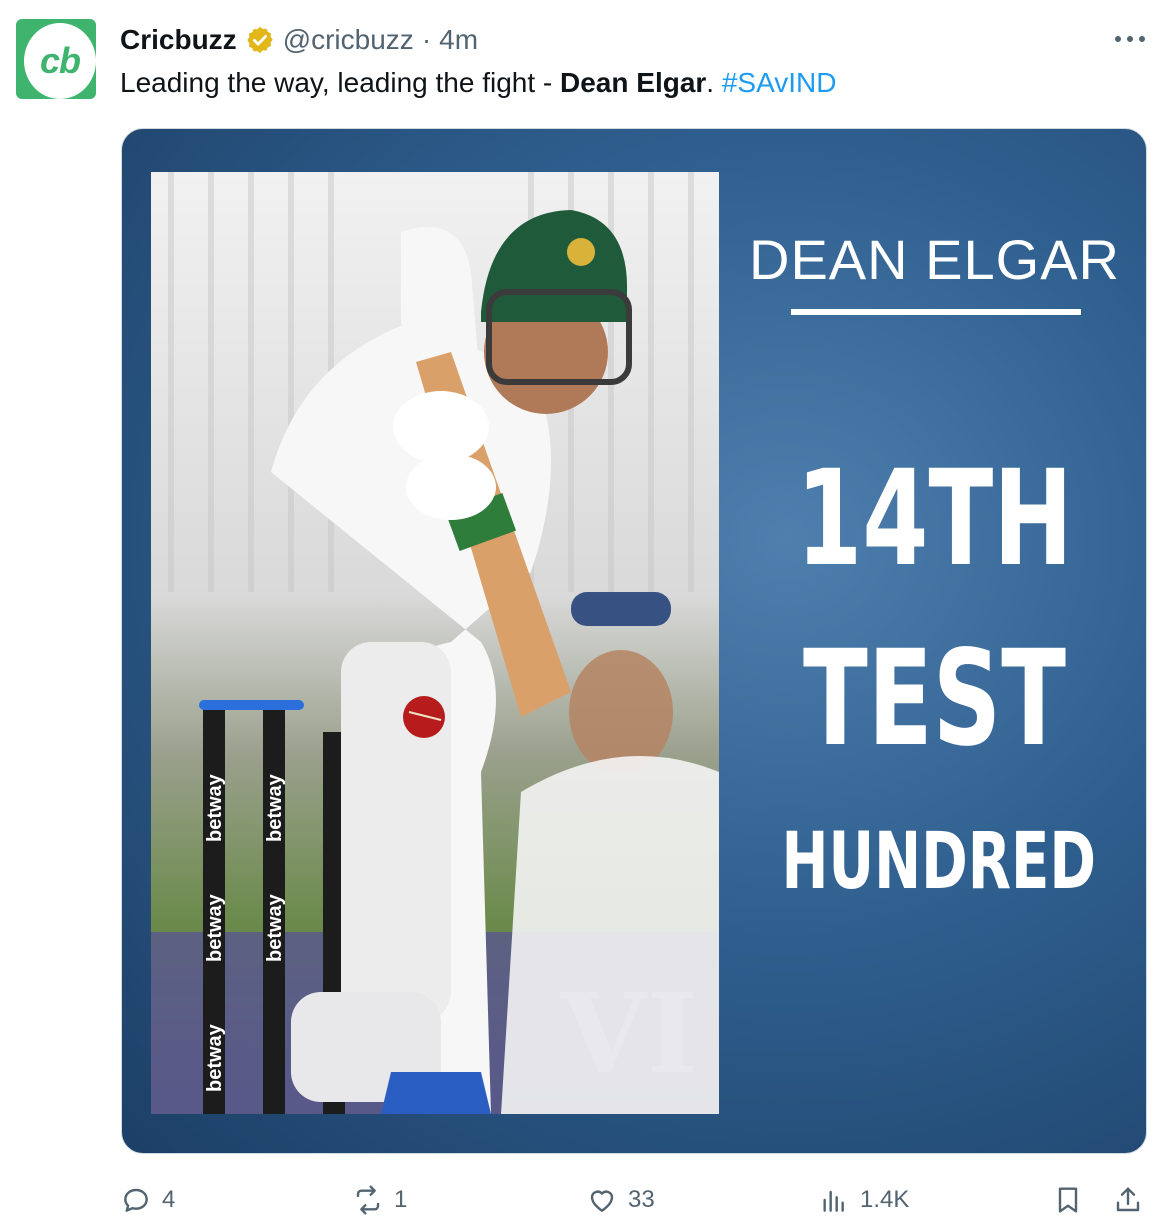 The width and height of the screenshot is (1168, 1224). I want to click on avatar: cb, so click(56, 59).